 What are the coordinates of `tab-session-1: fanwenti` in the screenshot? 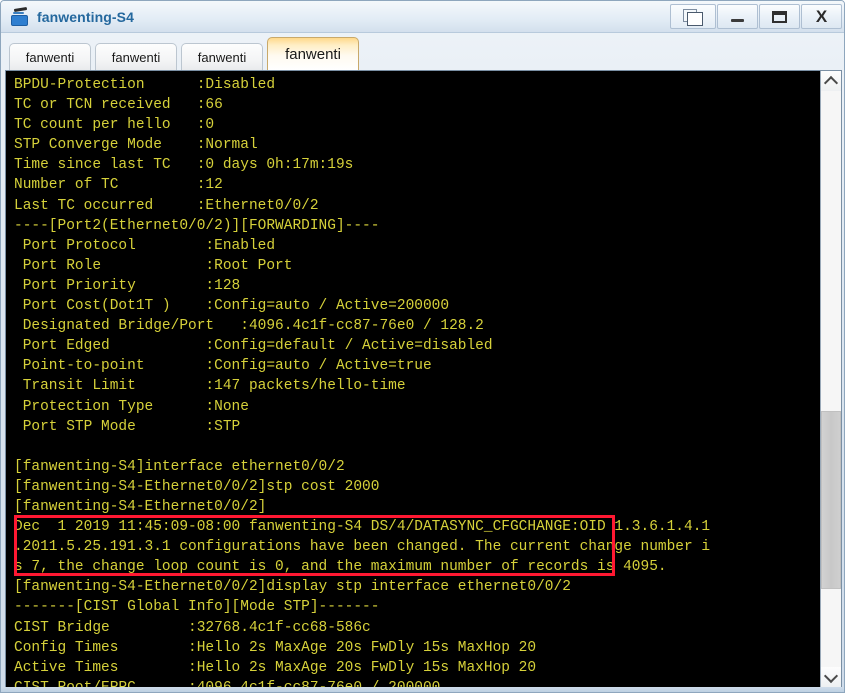 It's located at (50, 56).